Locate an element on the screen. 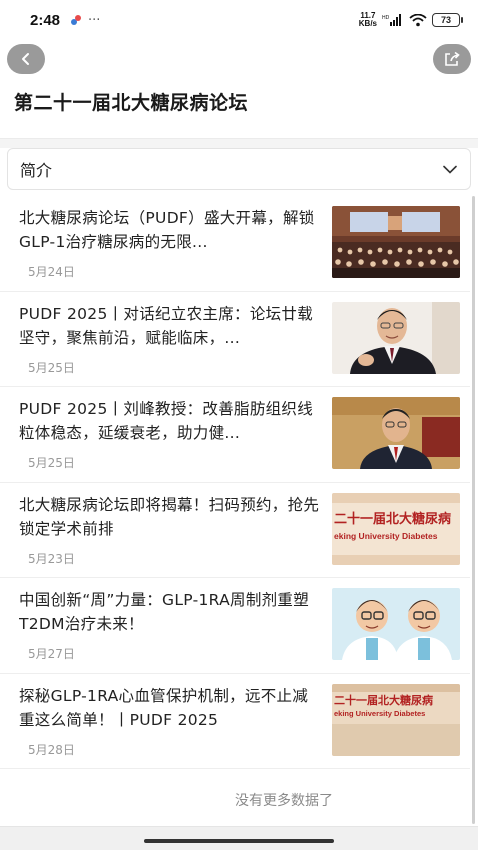  home-indicator is located at coordinates (239, 841).